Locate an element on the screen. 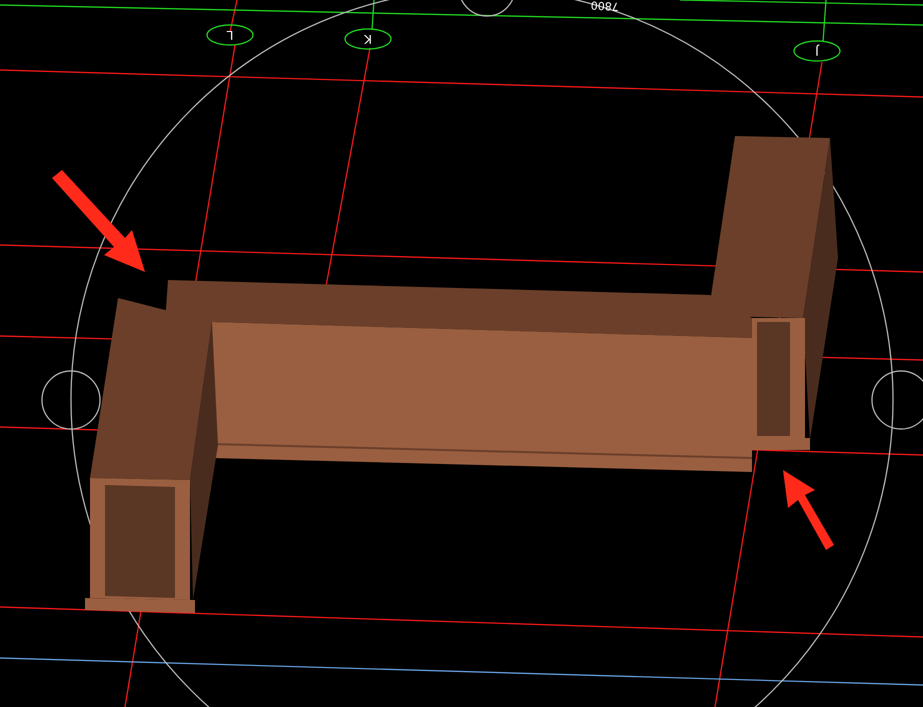 The width and height of the screenshot is (923, 707). dimension-text: 7800 is located at coordinates (605, 6).